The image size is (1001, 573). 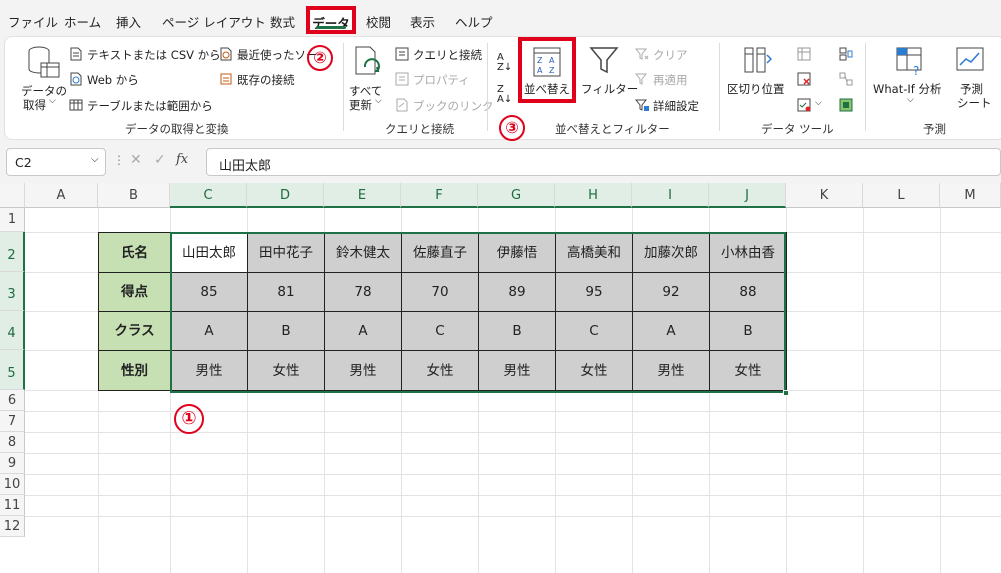 What do you see at coordinates (422, 21) in the screenshot?
I see `menu-view: 表示` at bounding box center [422, 21].